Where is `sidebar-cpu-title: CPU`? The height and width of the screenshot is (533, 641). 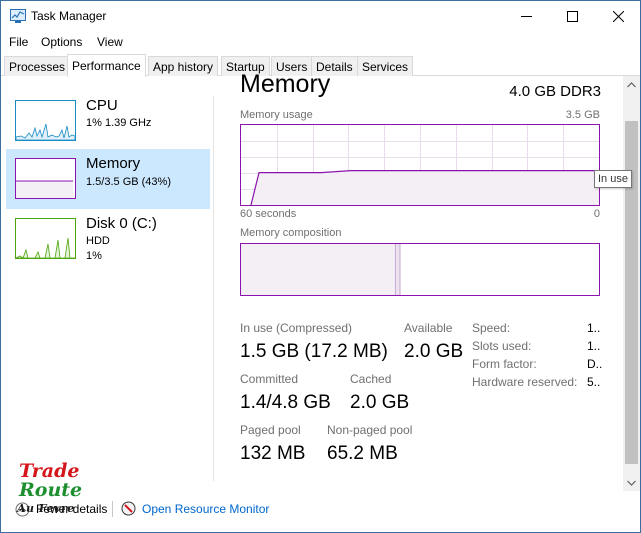 sidebar-cpu-title: CPU is located at coordinates (102, 105).